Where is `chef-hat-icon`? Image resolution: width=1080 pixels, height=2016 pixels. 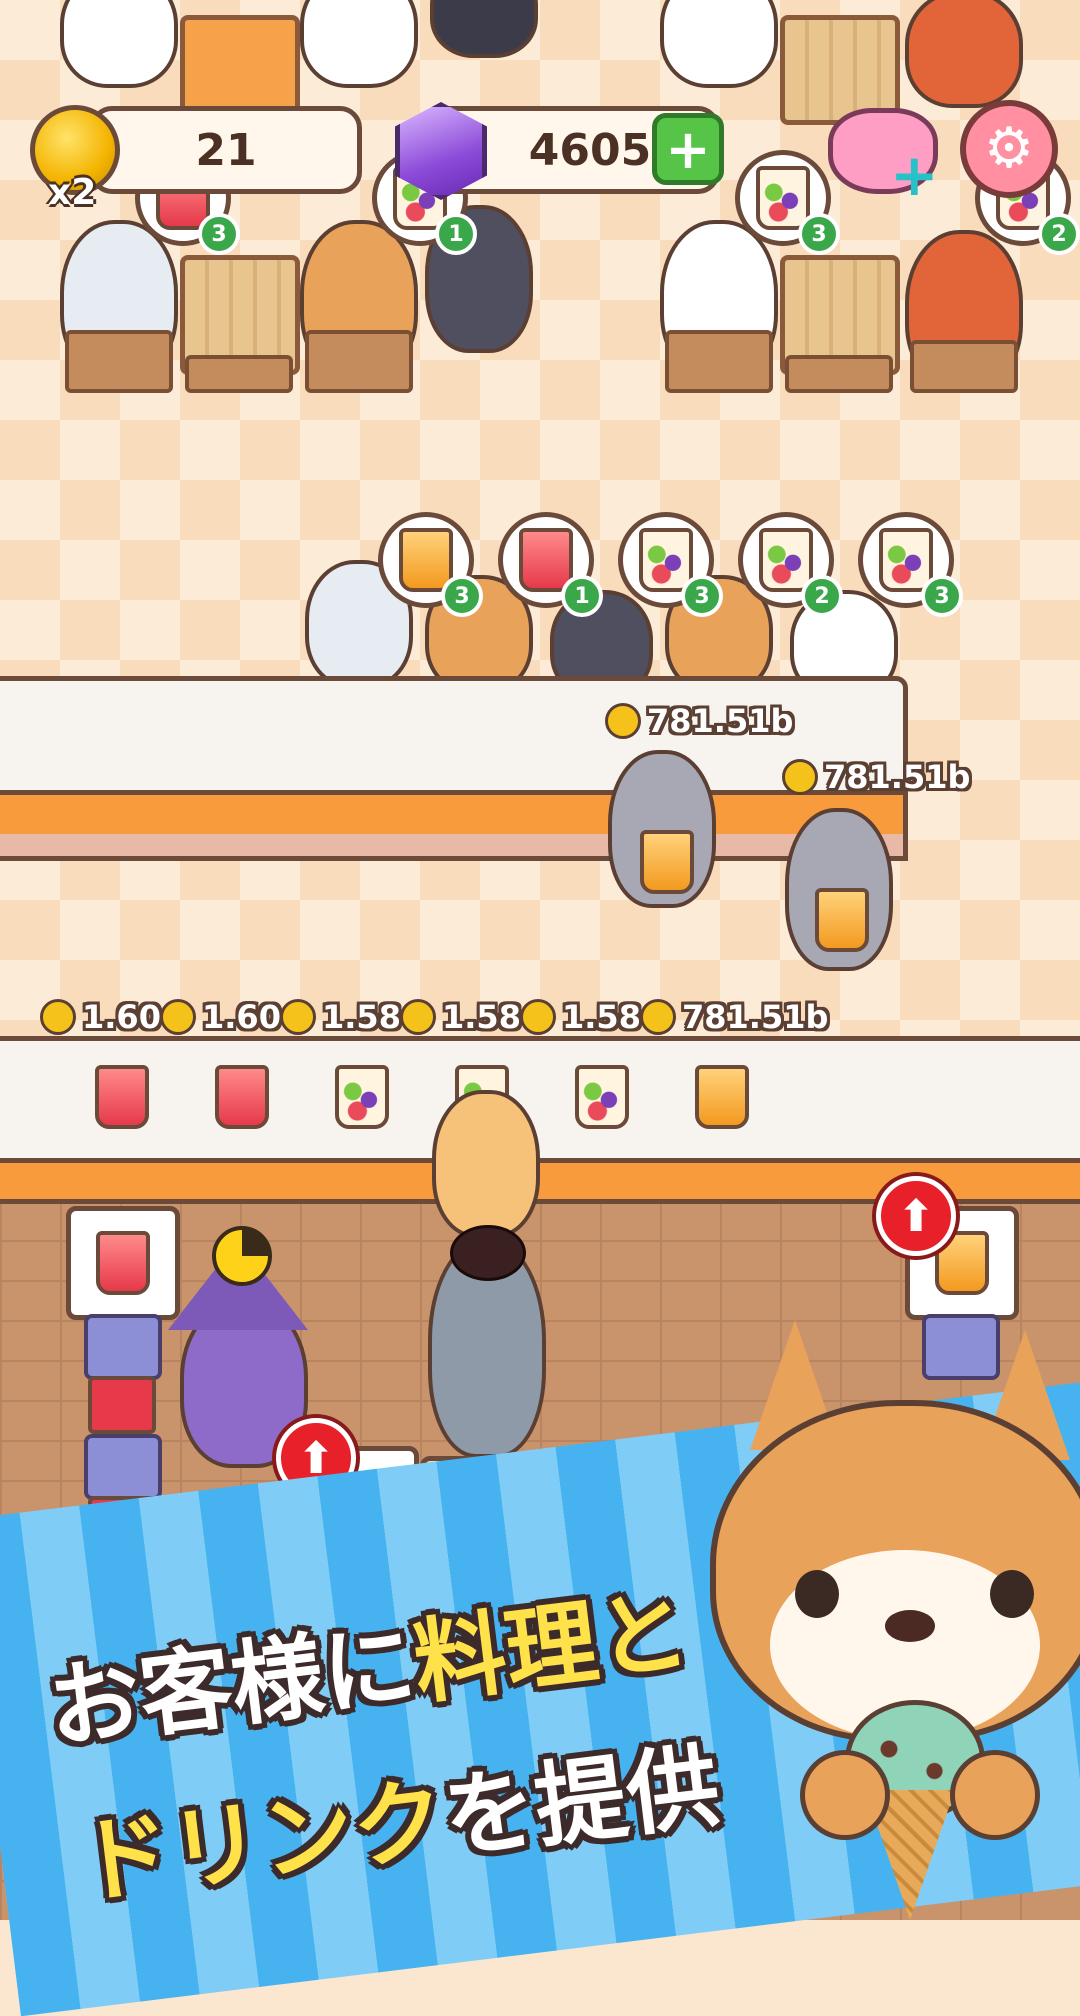
chef-hat-icon is located at coordinates (488, 1253).